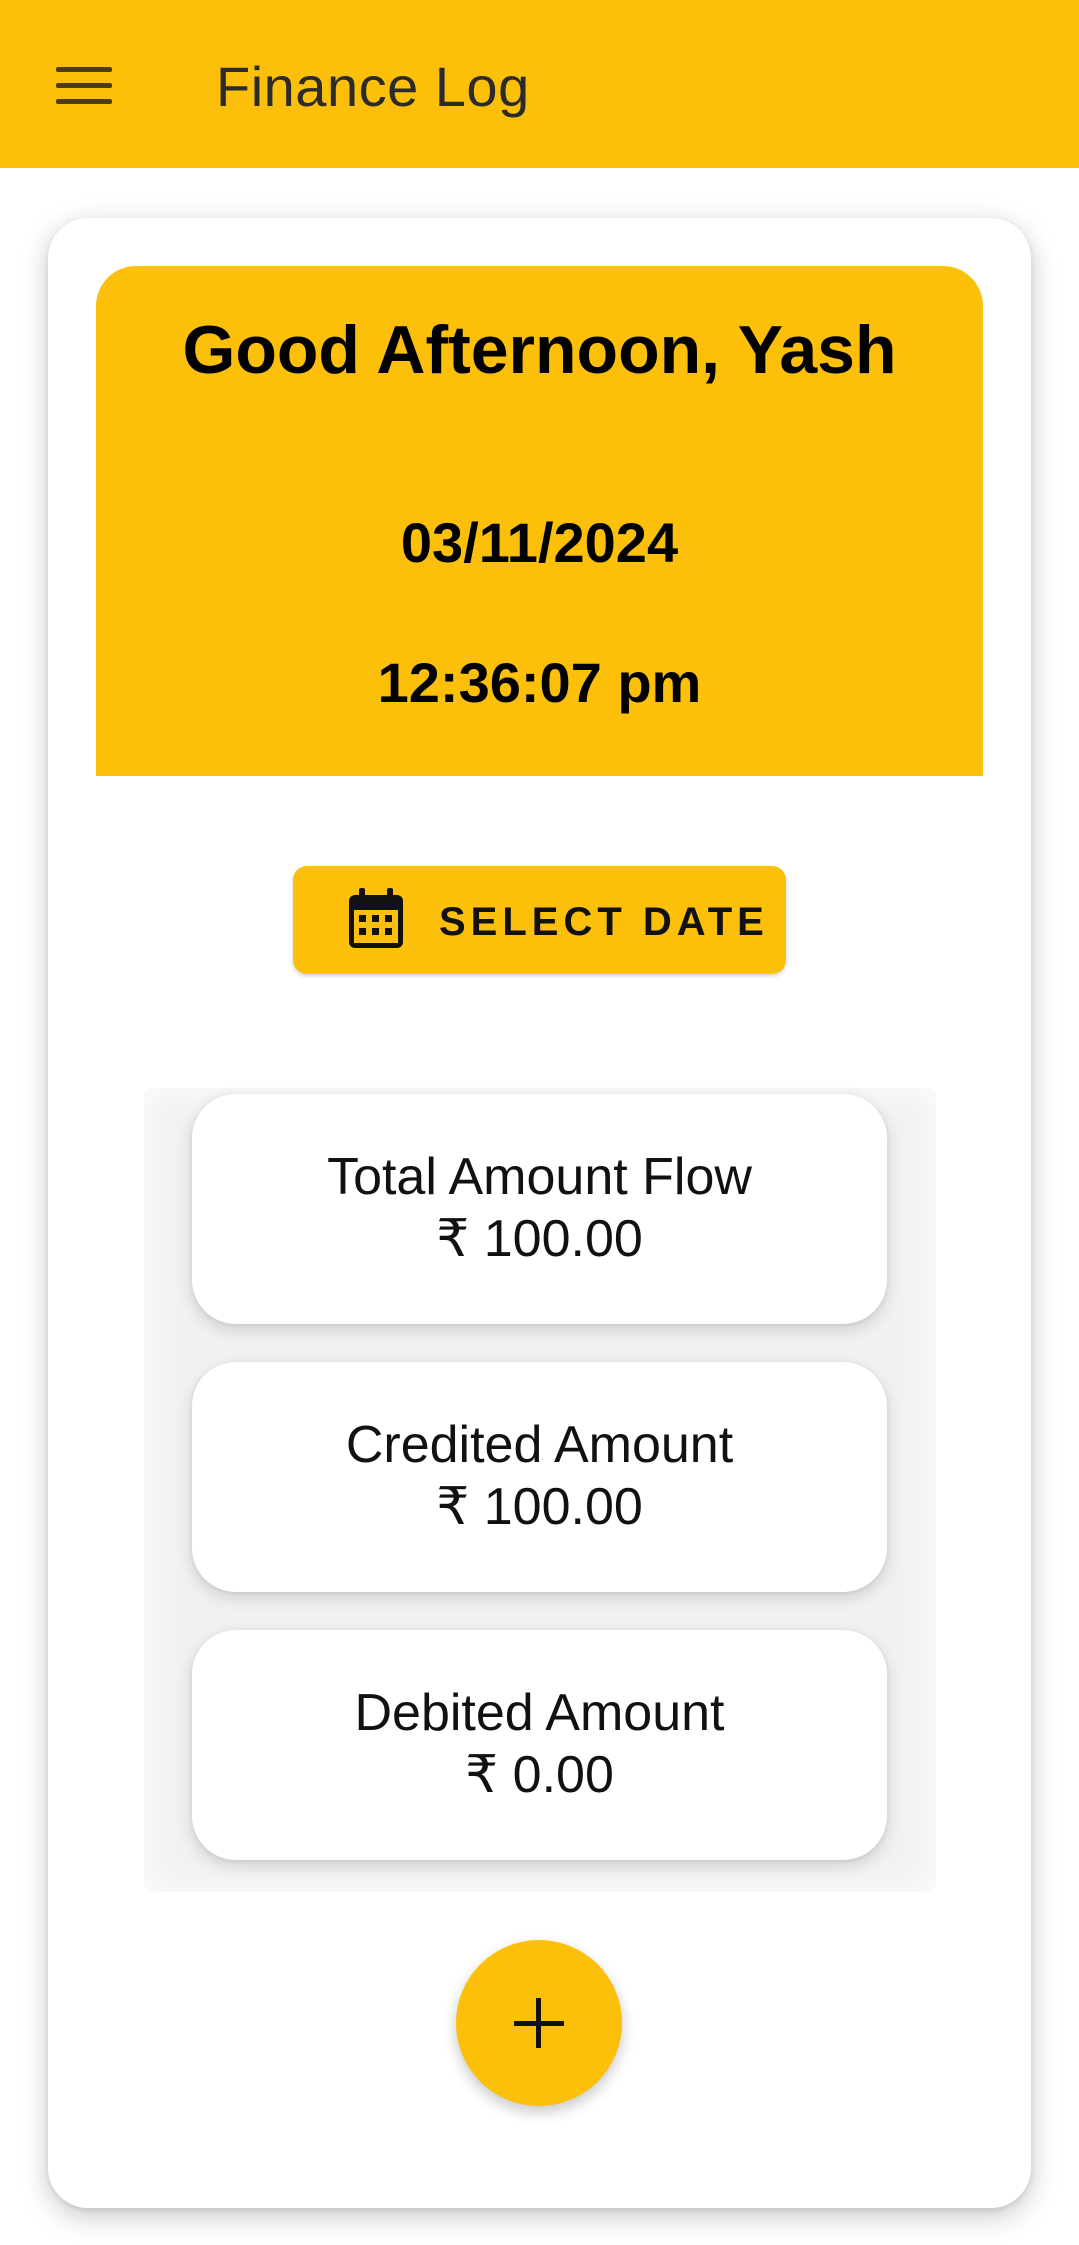  Describe the element at coordinates (539, 1507) in the screenshot. I see `credited-amount-value: ₹ 100.00` at that location.